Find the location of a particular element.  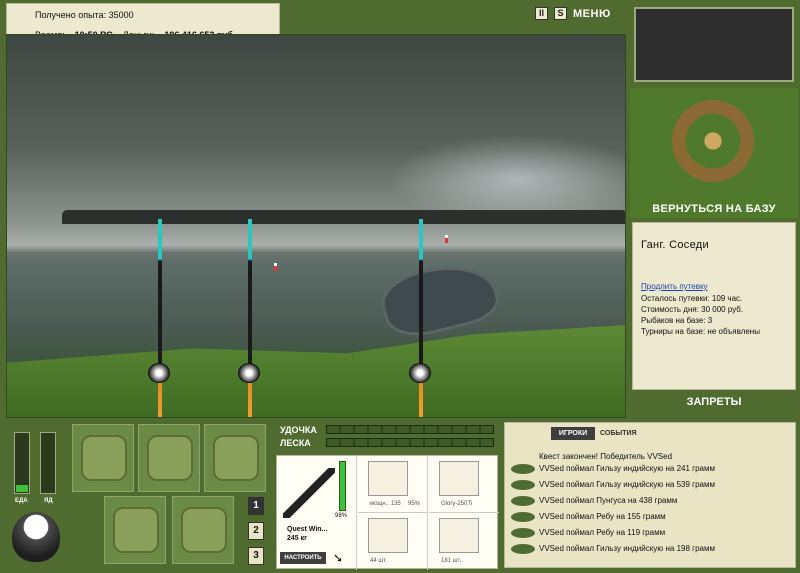

line-tension-bar is located at coordinates (410, 442).